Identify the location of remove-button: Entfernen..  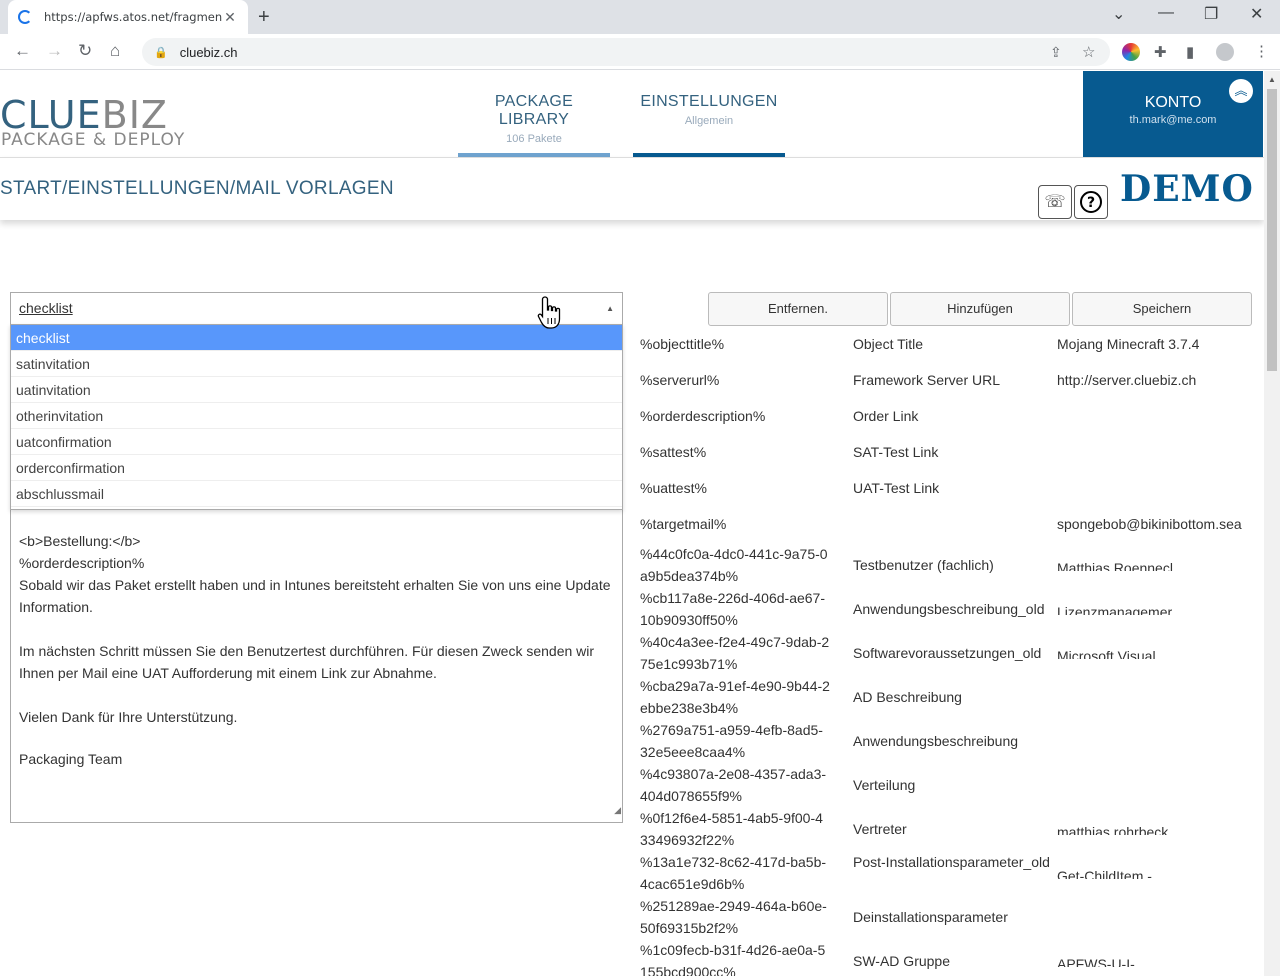
(798, 309).